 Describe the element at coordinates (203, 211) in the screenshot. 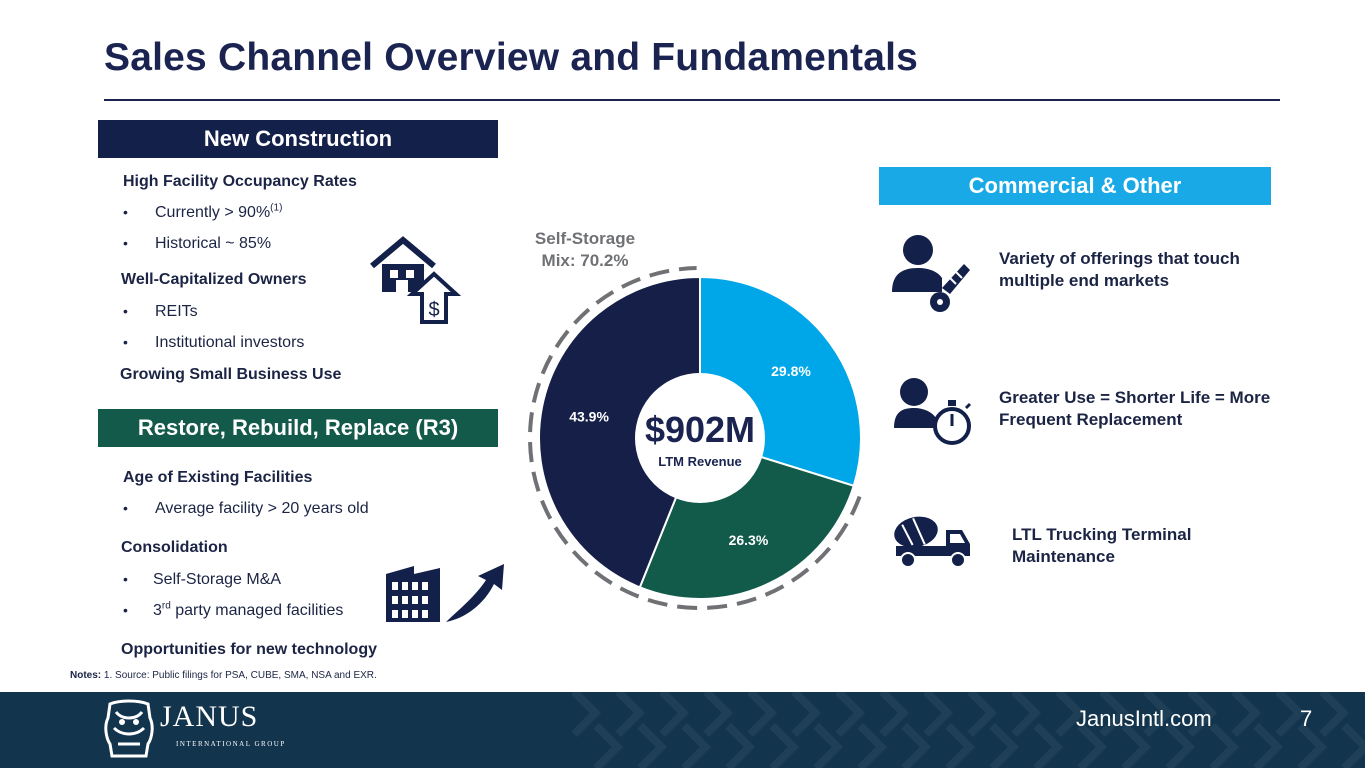

I see `nc-bullet-currently: • Currently > 90%(1)` at that location.